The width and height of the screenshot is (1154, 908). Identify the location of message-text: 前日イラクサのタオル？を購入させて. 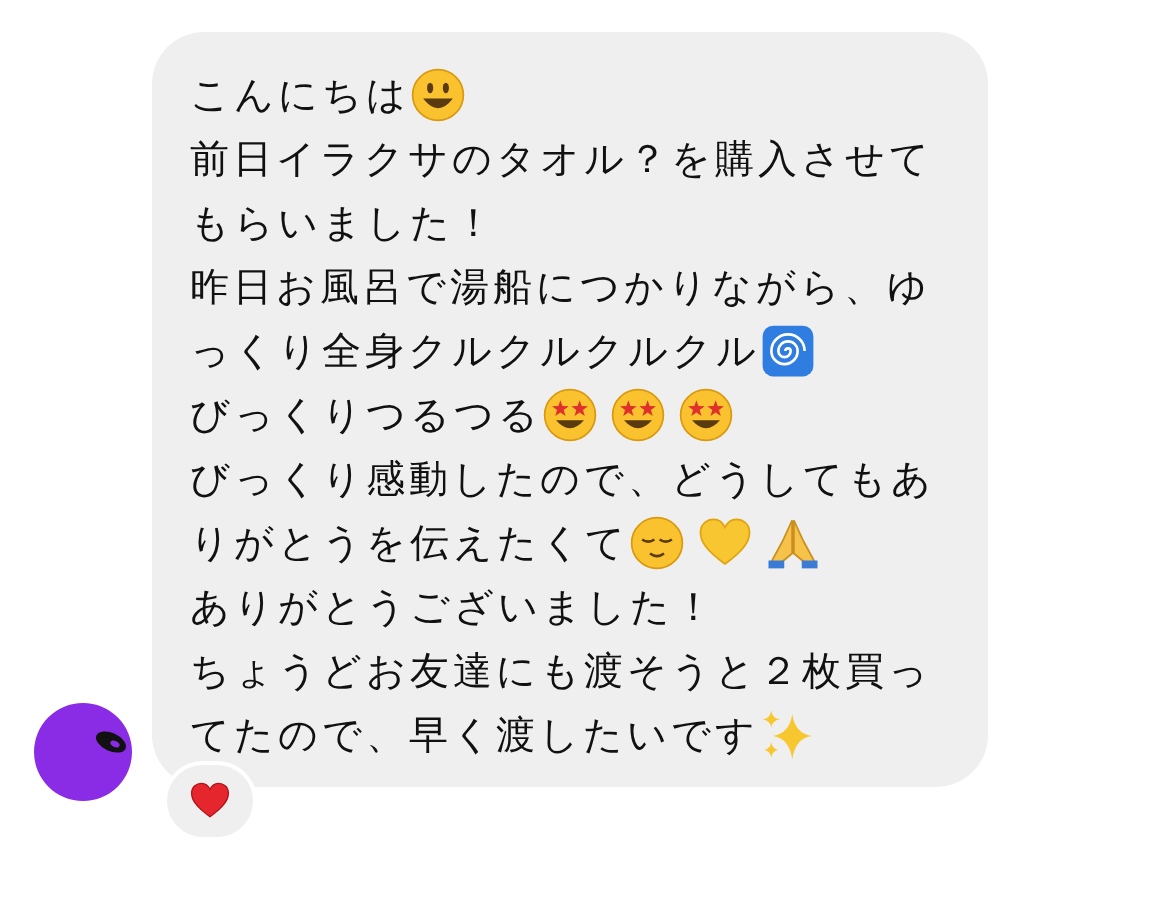
(561, 159).